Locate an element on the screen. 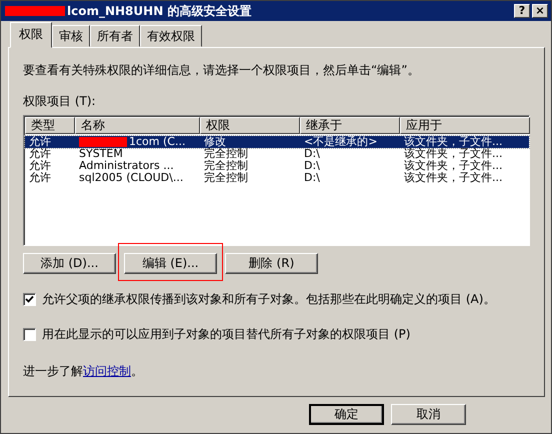  tab: 权限 is located at coordinates (31, 35).